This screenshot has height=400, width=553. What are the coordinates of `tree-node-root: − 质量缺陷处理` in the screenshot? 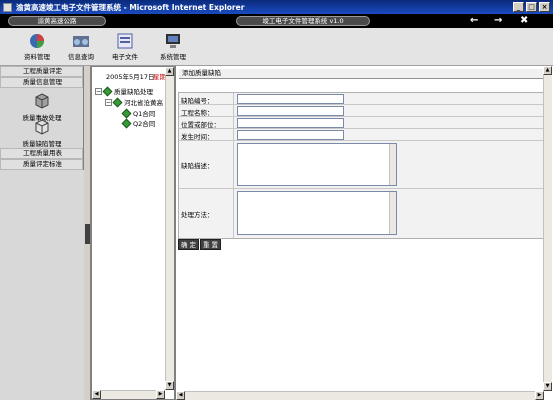 It's located at (124, 91).